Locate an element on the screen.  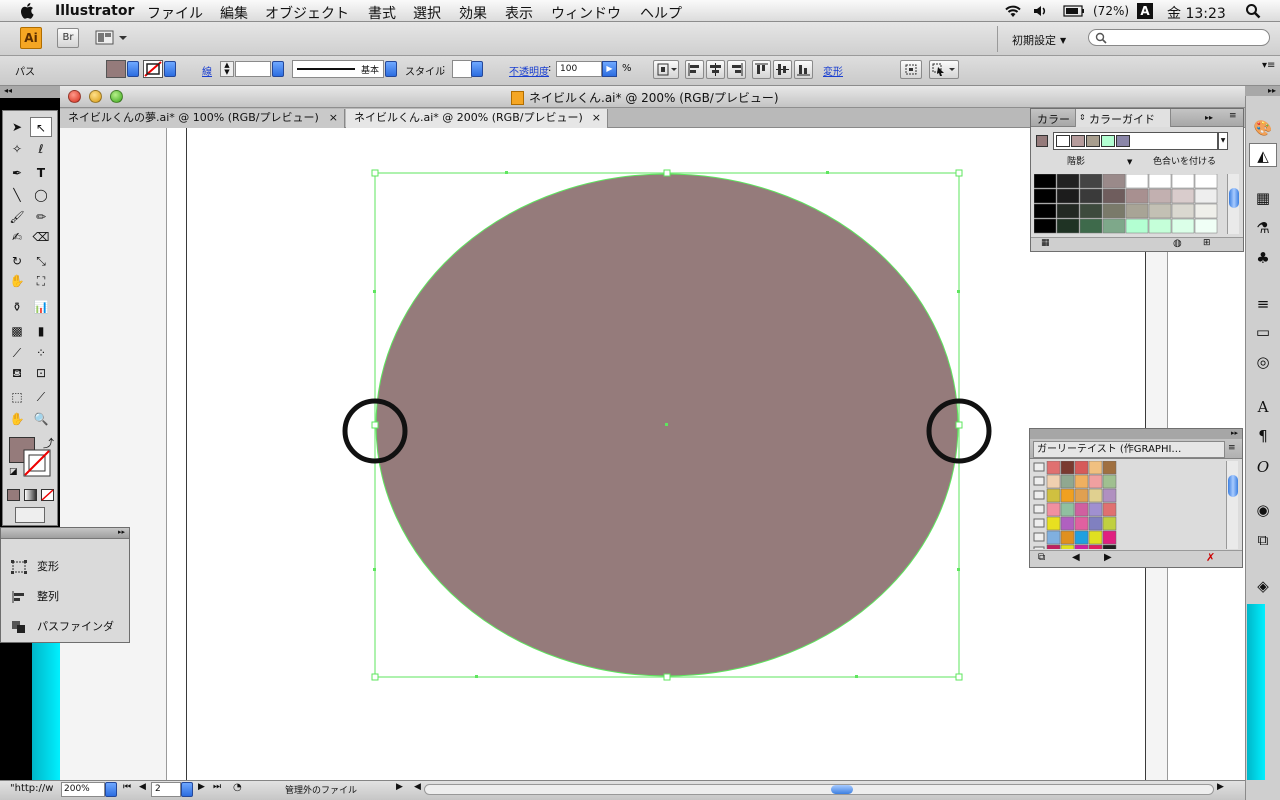
dock-brushes-icon: 🎨 is located at coordinates (1263, 128).